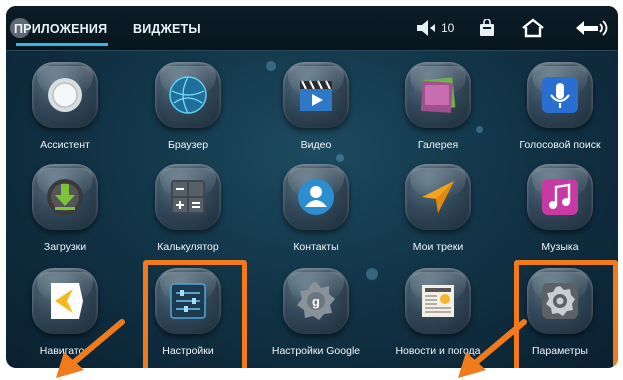  What do you see at coordinates (188, 247) in the screenshot?
I see `app-label: Калькулятор` at bounding box center [188, 247].